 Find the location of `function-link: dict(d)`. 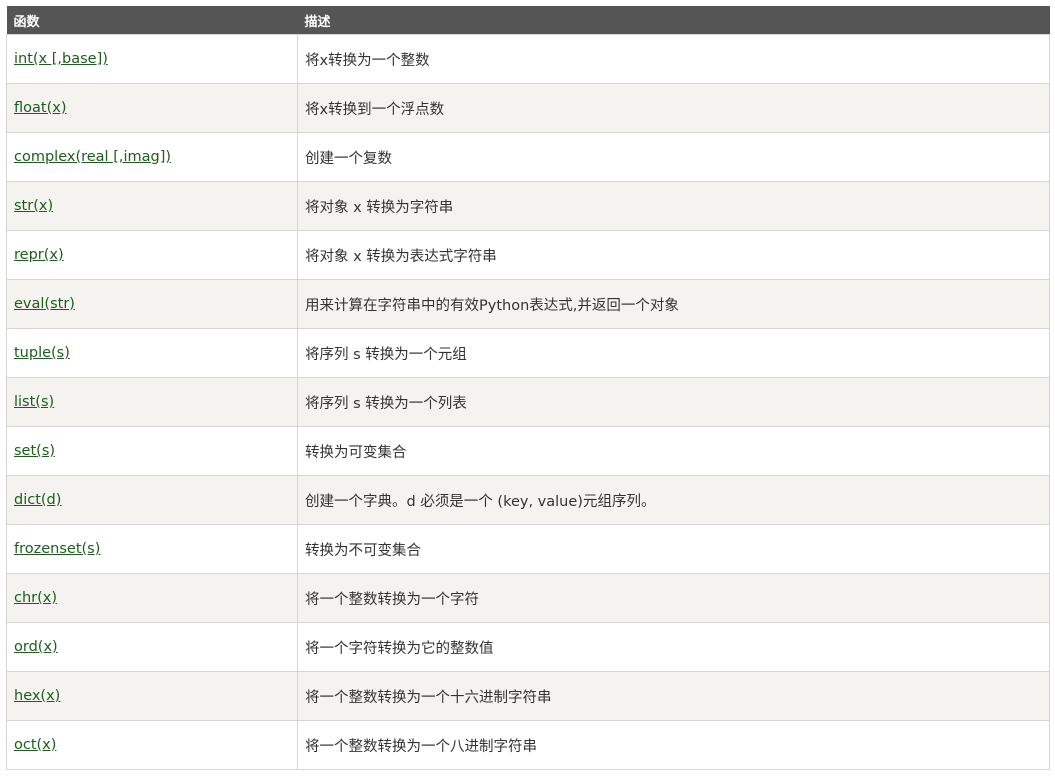

function-link: dict(d) is located at coordinates (37, 500).